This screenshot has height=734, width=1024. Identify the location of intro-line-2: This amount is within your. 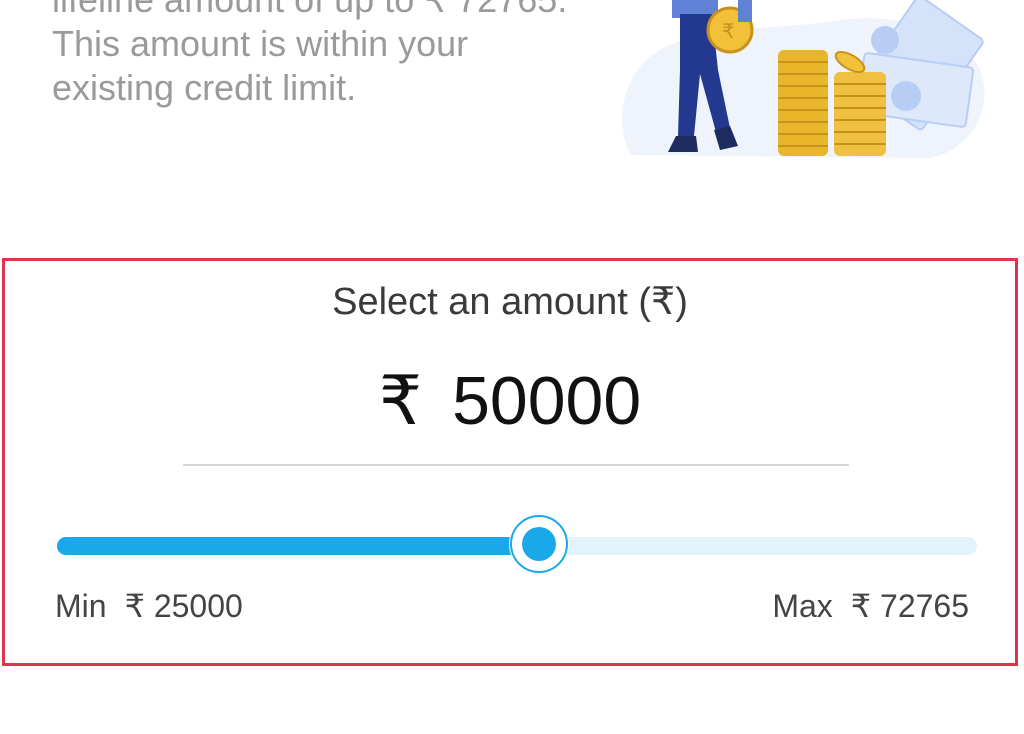
(260, 43).